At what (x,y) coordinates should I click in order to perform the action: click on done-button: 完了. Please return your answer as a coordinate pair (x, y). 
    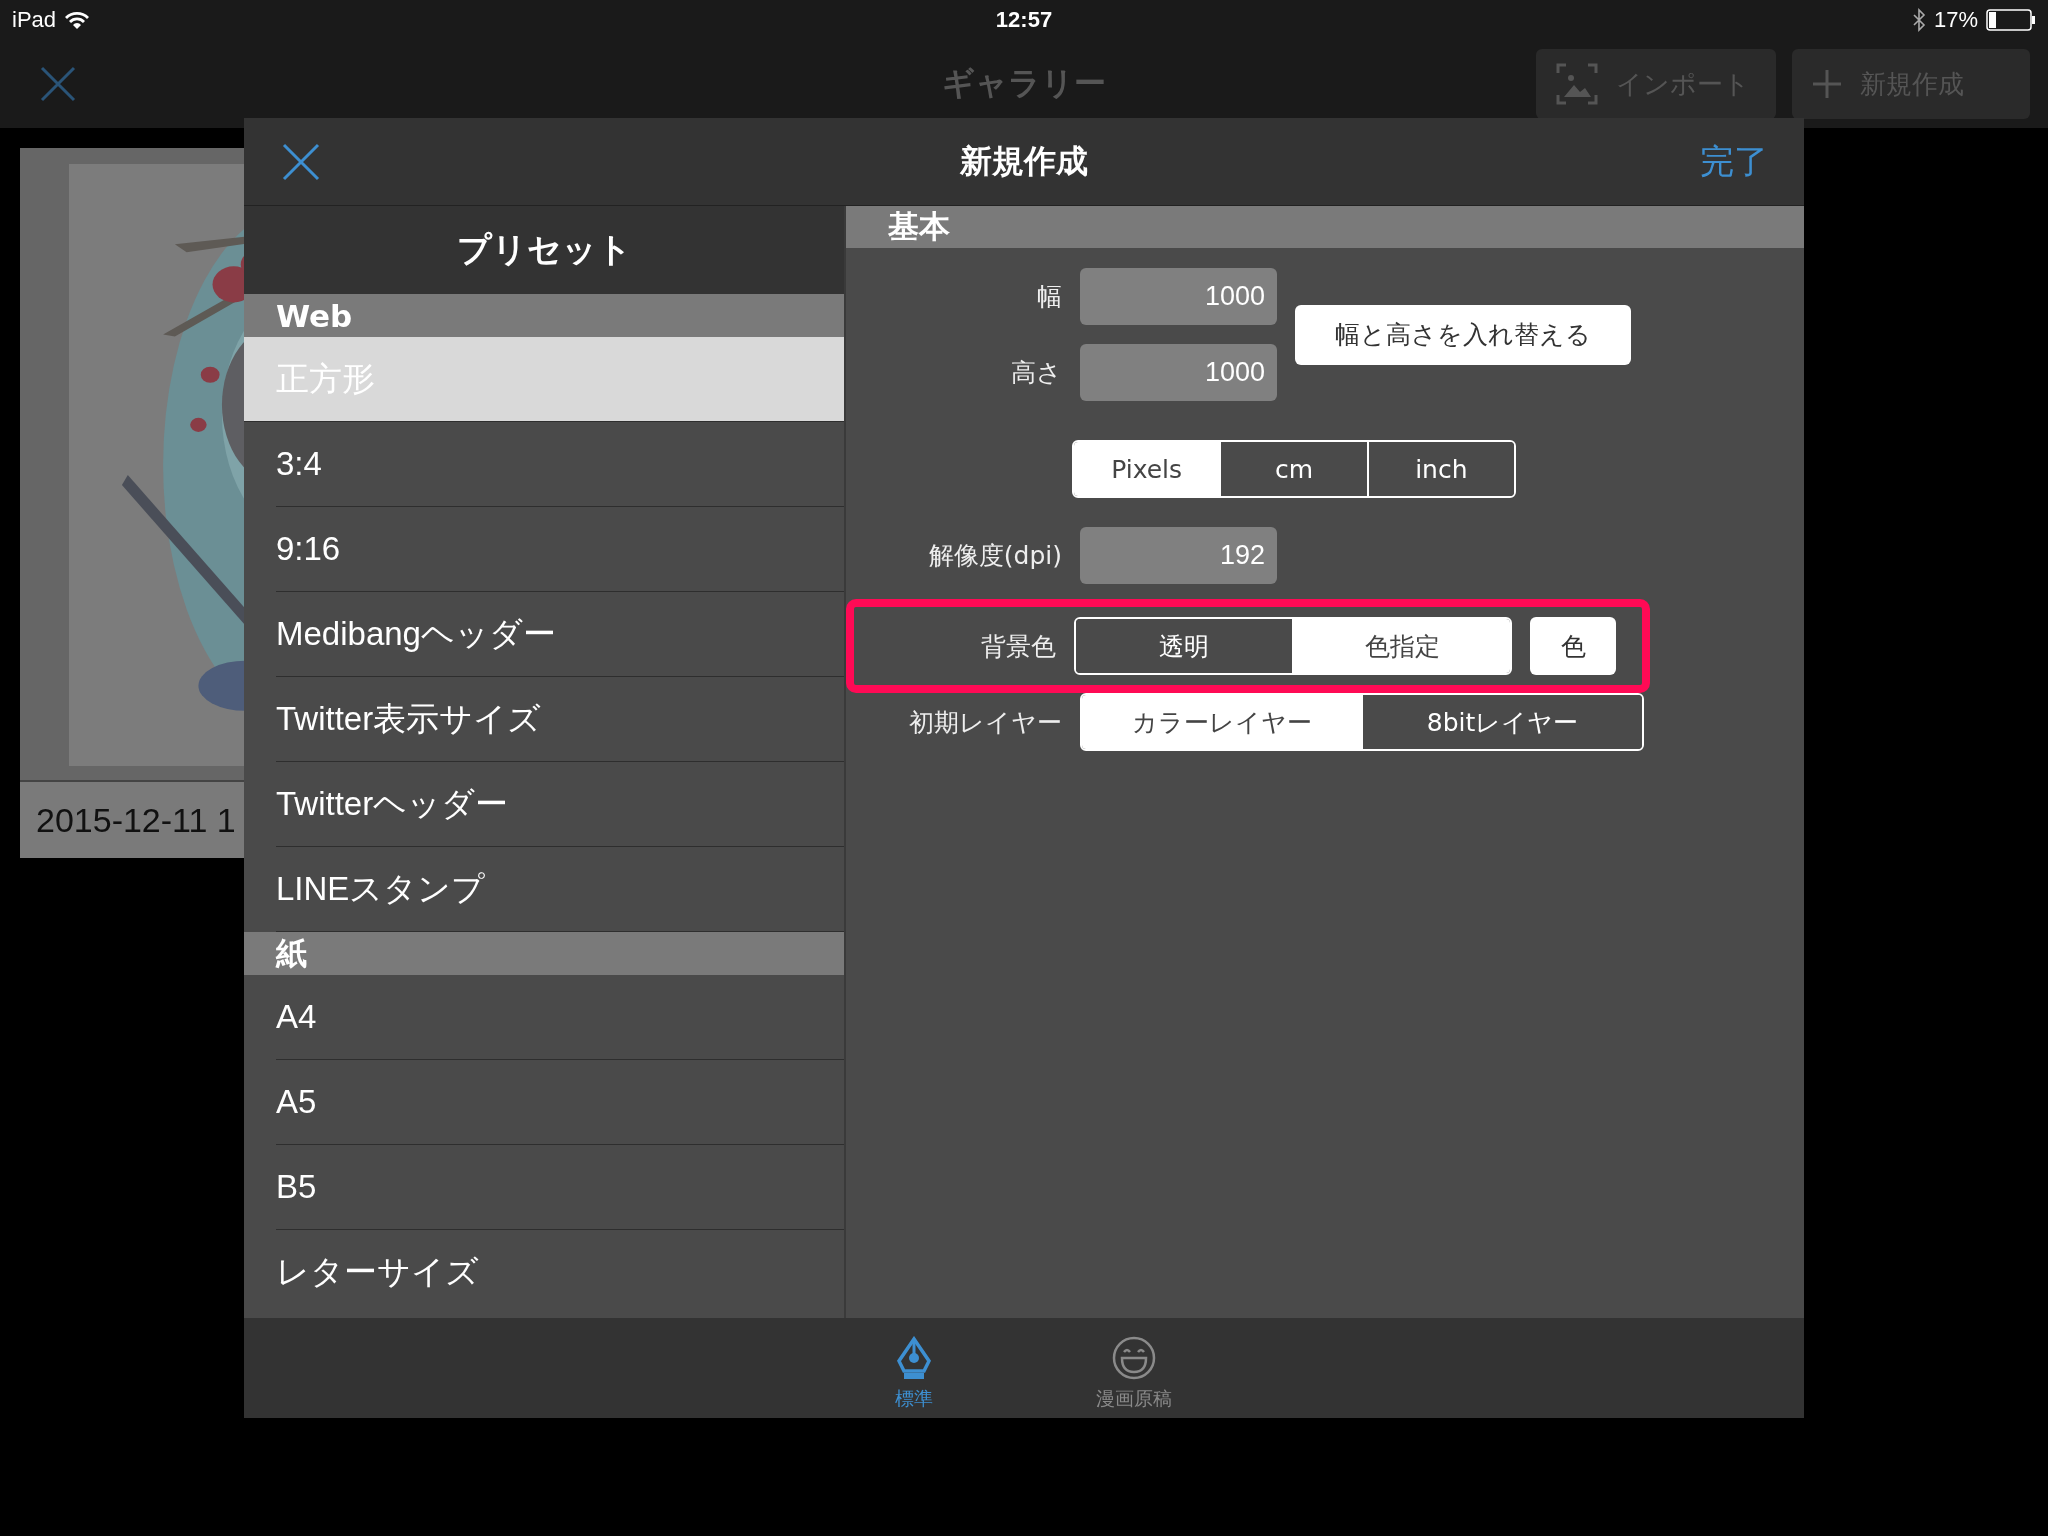
    Looking at the image, I should click on (1734, 161).